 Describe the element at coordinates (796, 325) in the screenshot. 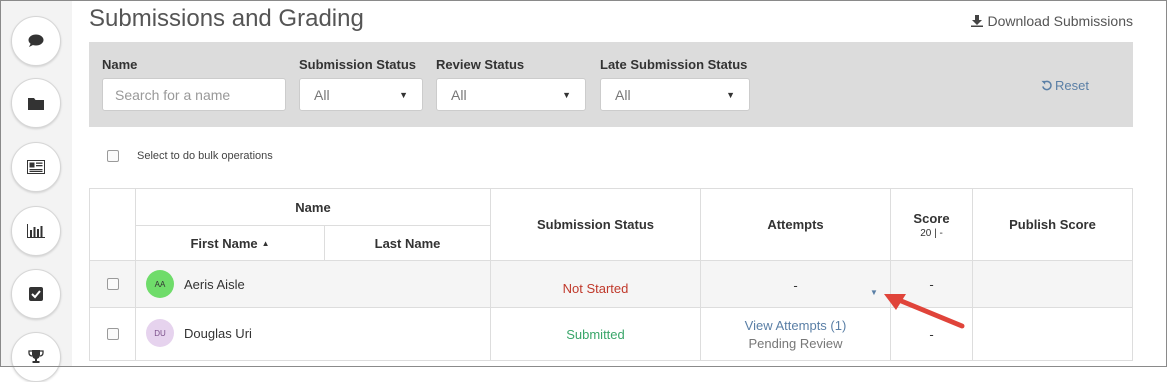

I see `view-attempts-link: View Attempts (1)` at that location.